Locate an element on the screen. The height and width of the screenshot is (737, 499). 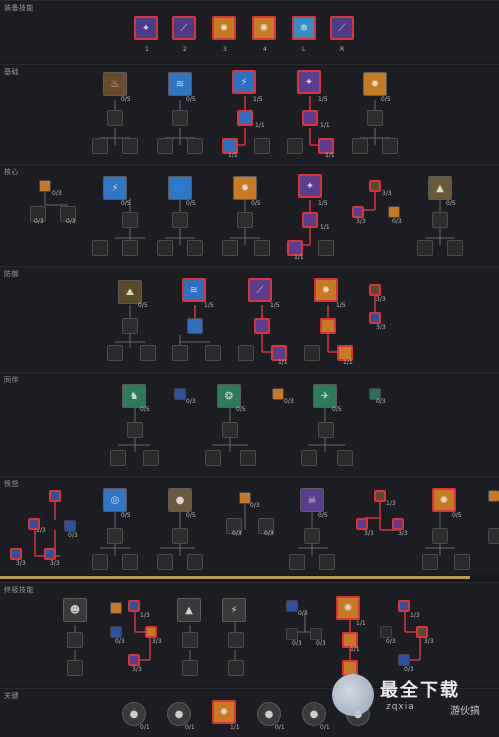
skill-node: ● is located at coordinates (180, 500).